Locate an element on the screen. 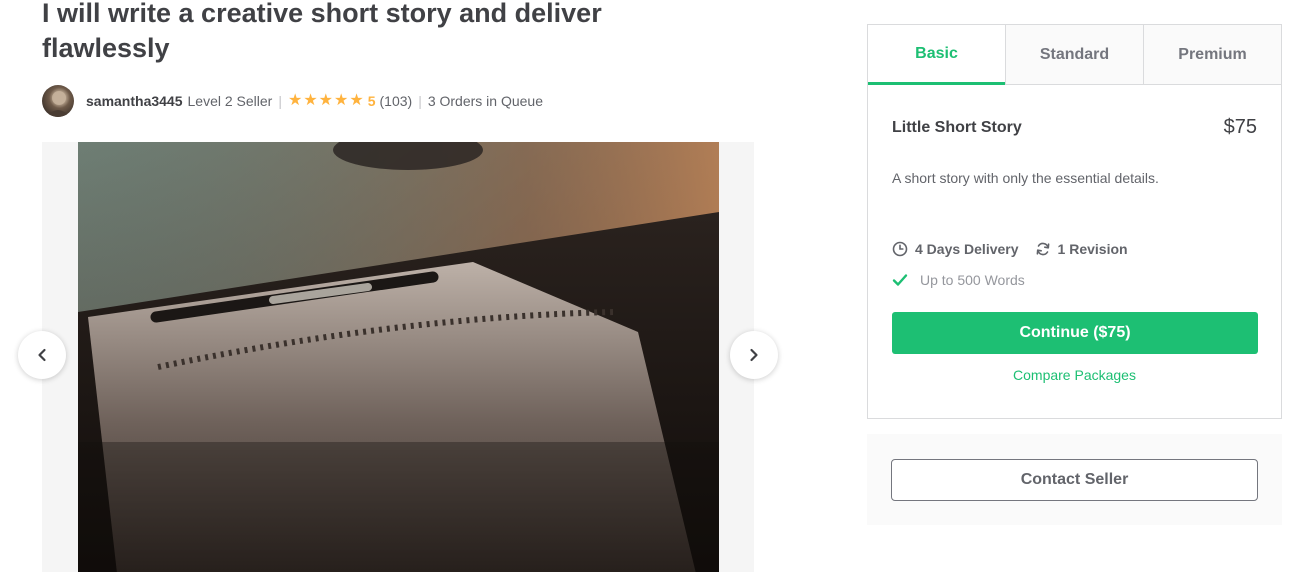  continue-button: Continue ($75) is located at coordinates (1075, 333).